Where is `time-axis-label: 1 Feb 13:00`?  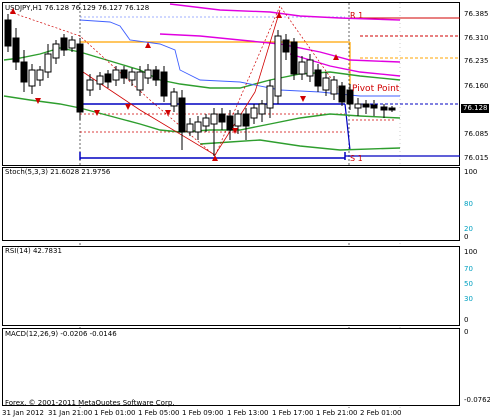
time-axis-label: 1 Feb 13:00 is located at coordinates (248, 413).